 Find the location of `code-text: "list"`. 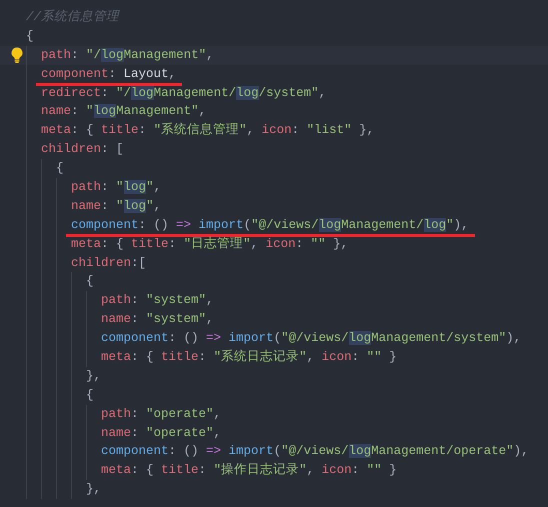

code-text: "list" is located at coordinates (329, 130).